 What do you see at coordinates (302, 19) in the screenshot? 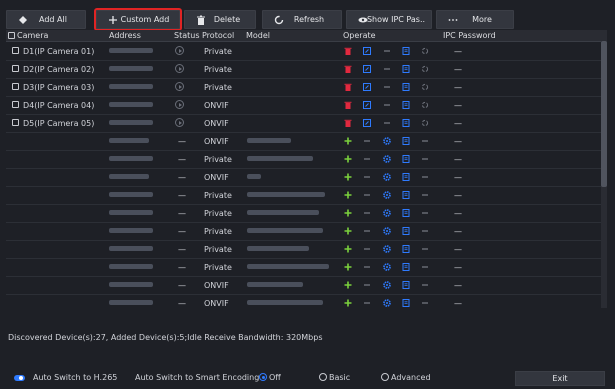
I see `refresh-button: Refresh` at bounding box center [302, 19].